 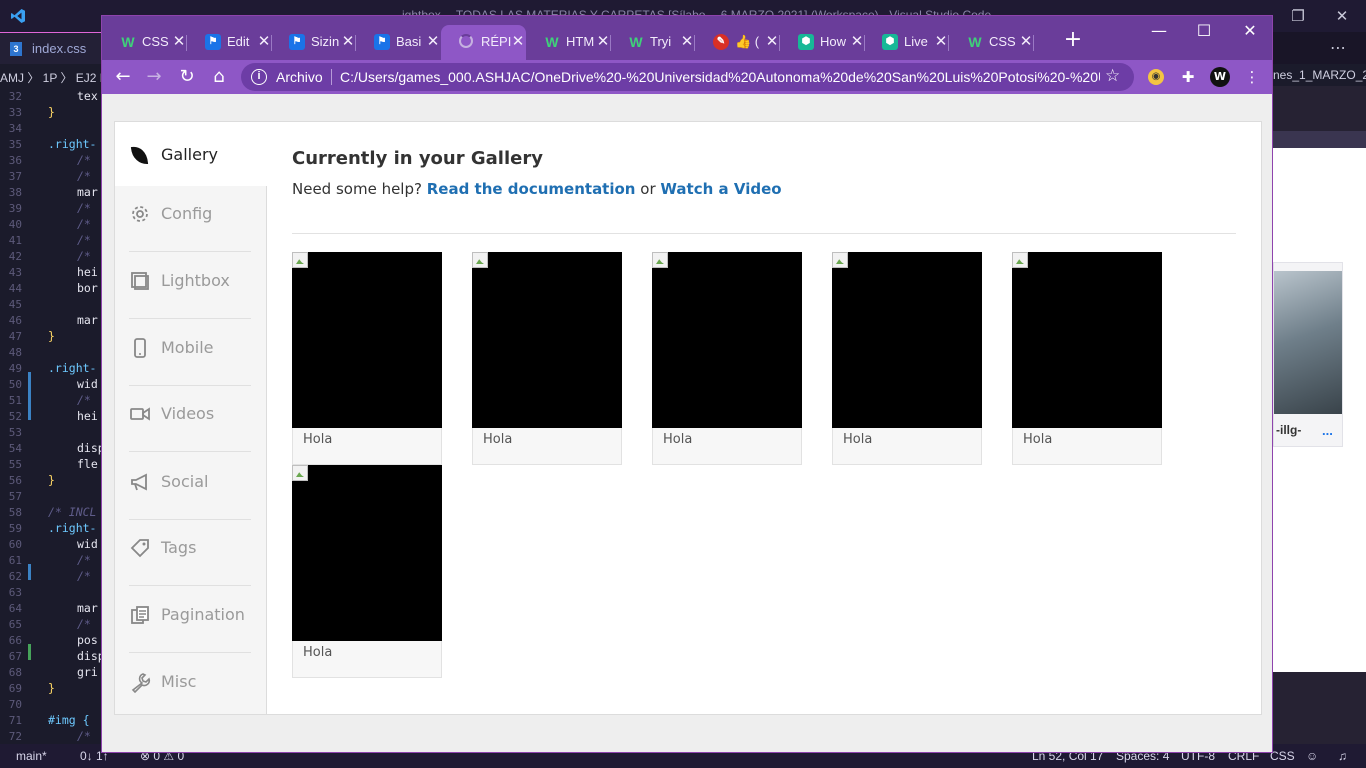 What do you see at coordinates (1338, 47) in the screenshot?
I see `vscode-more-actions-icon: ⋯` at bounding box center [1338, 47].